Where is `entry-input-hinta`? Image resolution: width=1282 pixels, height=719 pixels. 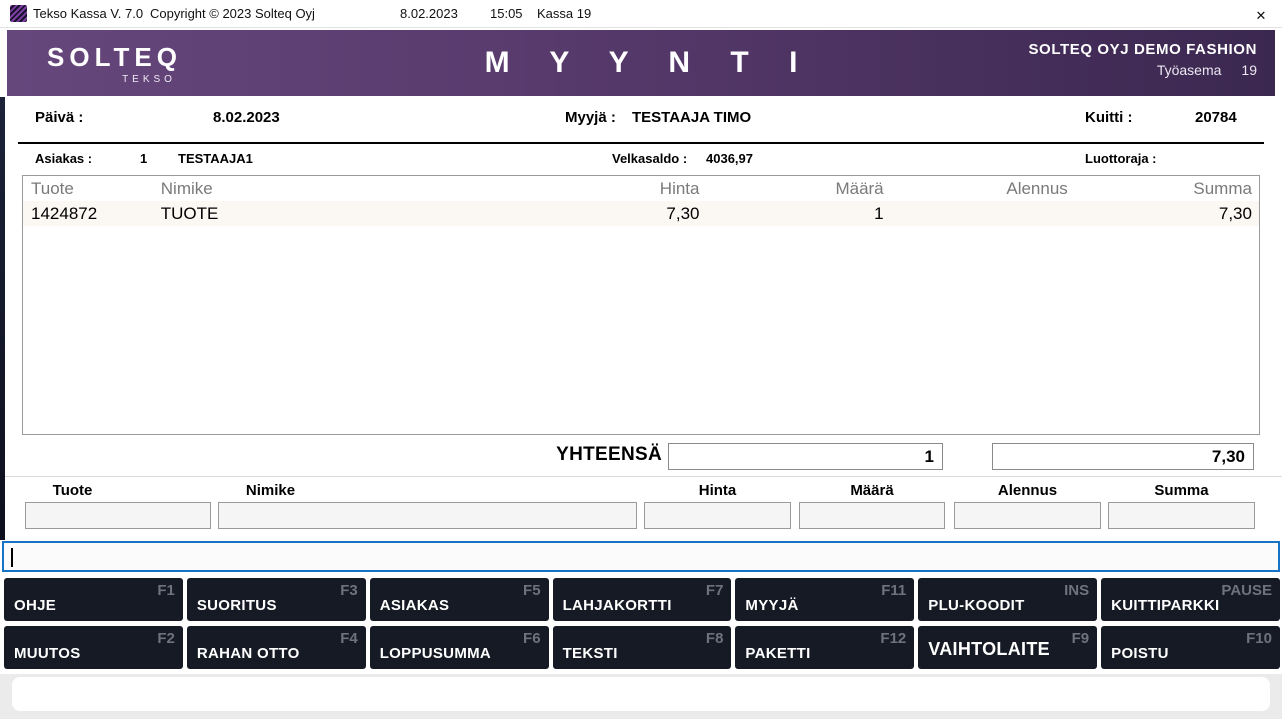 entry-input-hinta is located at coordinates (717, 515).